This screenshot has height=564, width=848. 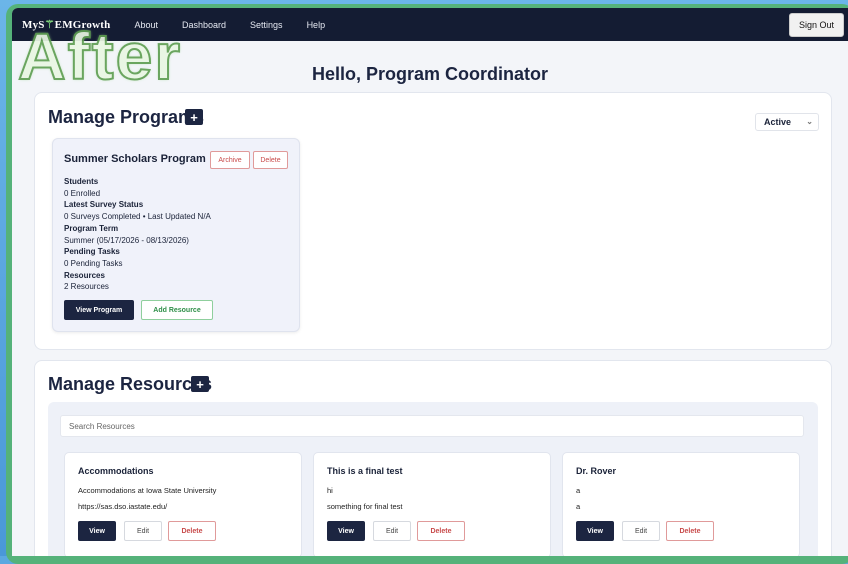 I want to click on resource-card: Dr. Rover a a View Edit Delete, so click(x=681, y=504).